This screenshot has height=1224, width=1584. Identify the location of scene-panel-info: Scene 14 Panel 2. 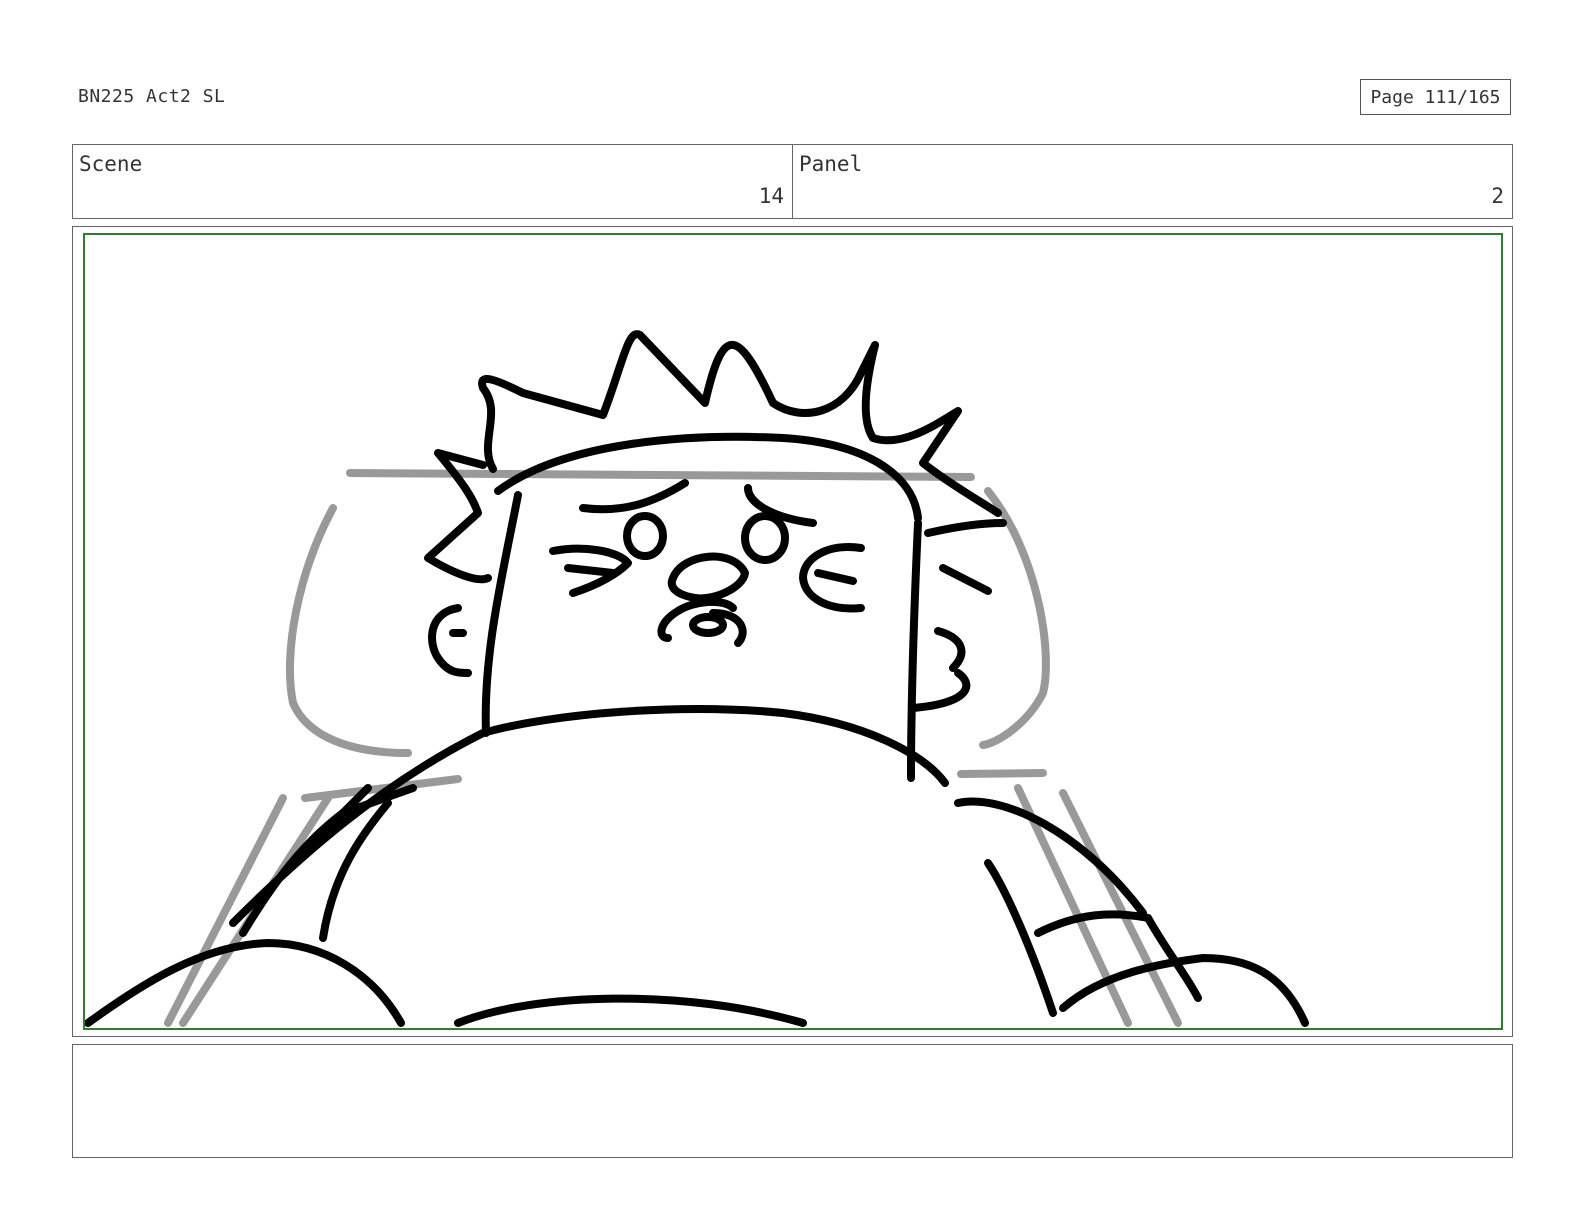
(792, 181).